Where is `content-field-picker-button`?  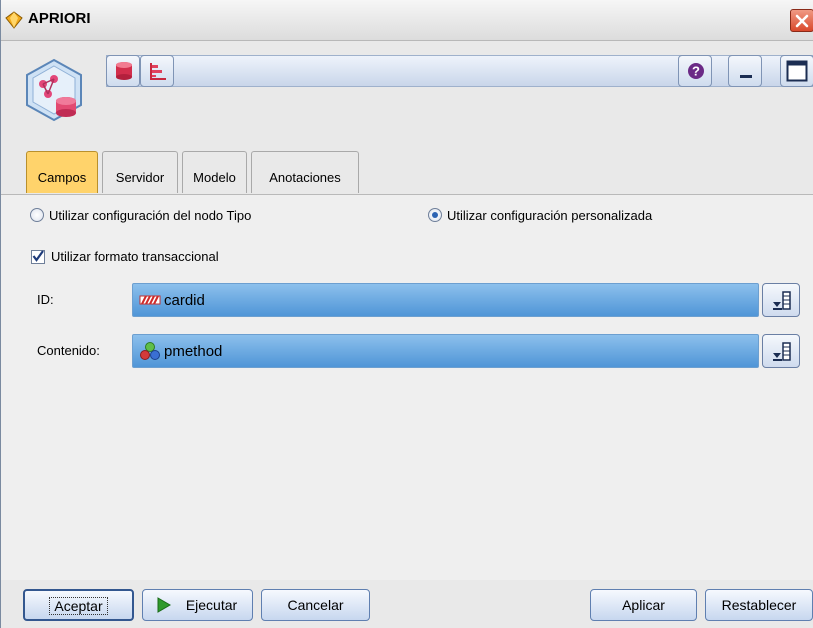 content-field-picker-button is located at coordinates (781, 351).